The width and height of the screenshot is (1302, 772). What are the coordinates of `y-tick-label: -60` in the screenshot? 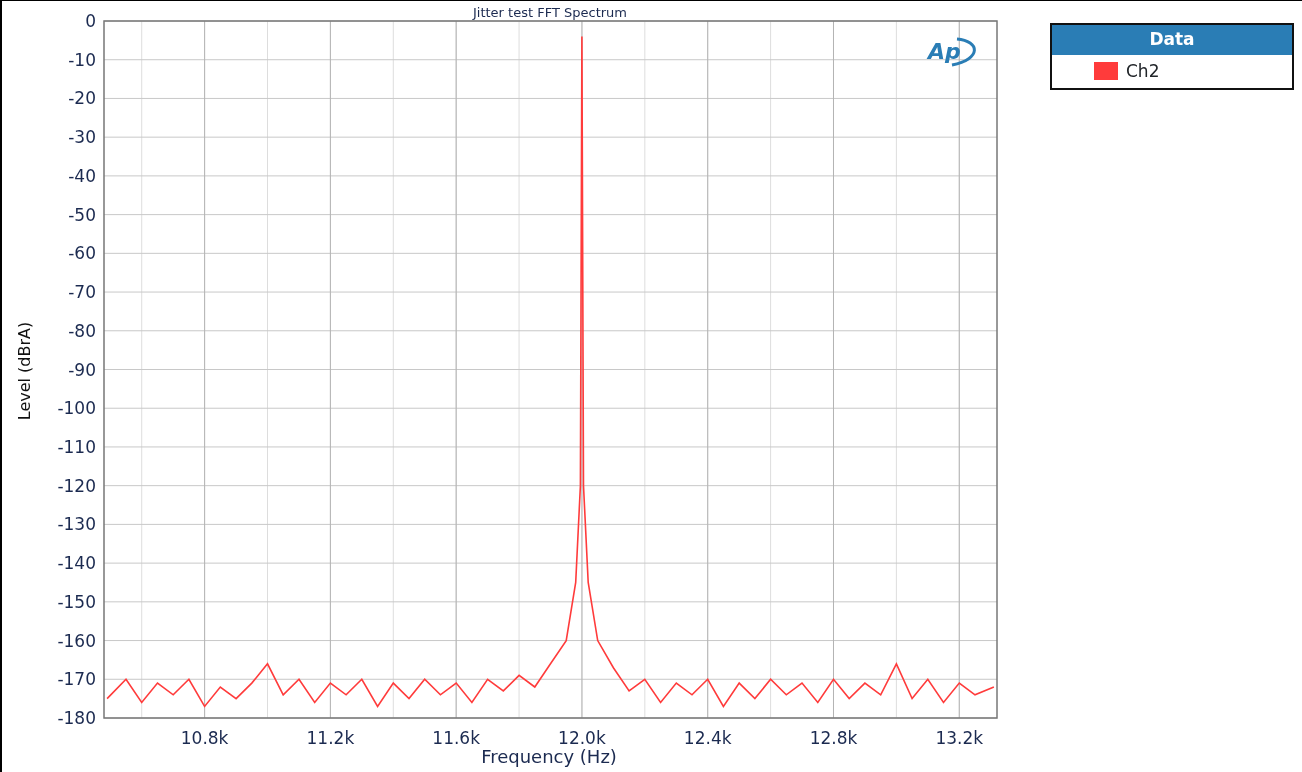 It's located at (82, 253).